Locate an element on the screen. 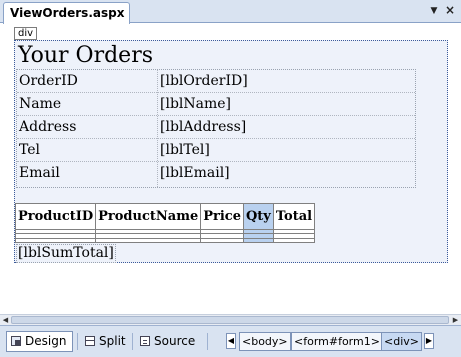  grid-column-productid: ProductID is located at coordinates (55, 216).